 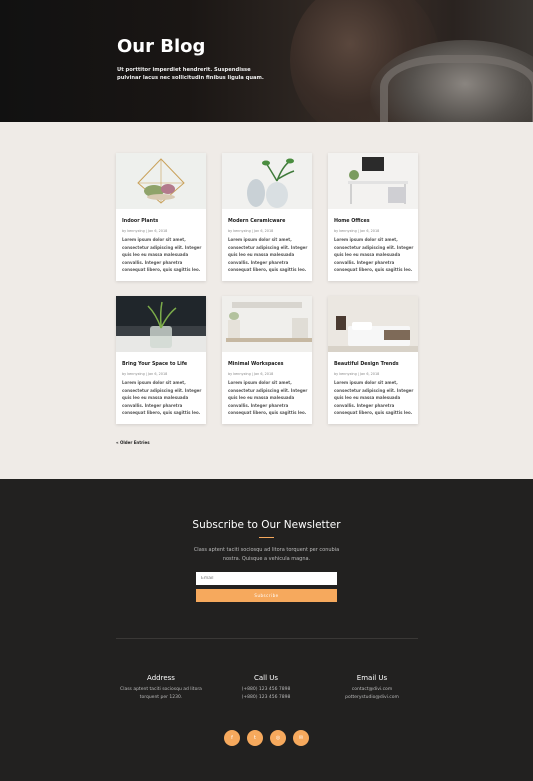 I want to click on address-line: Class aptent taciti sociosqu ad litora, so click(x=161, y=689).